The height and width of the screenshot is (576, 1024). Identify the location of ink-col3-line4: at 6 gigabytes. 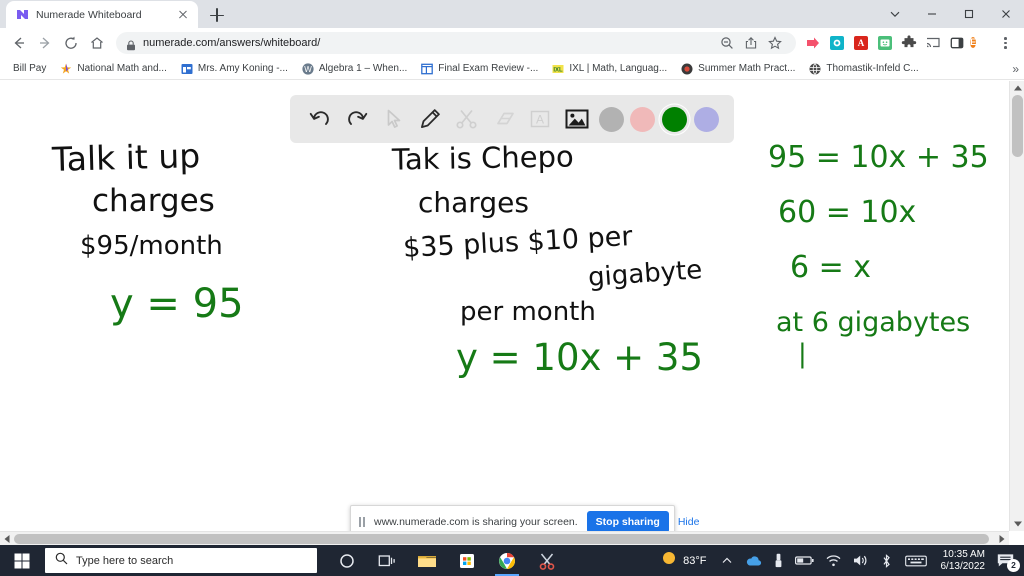
(873, 322).